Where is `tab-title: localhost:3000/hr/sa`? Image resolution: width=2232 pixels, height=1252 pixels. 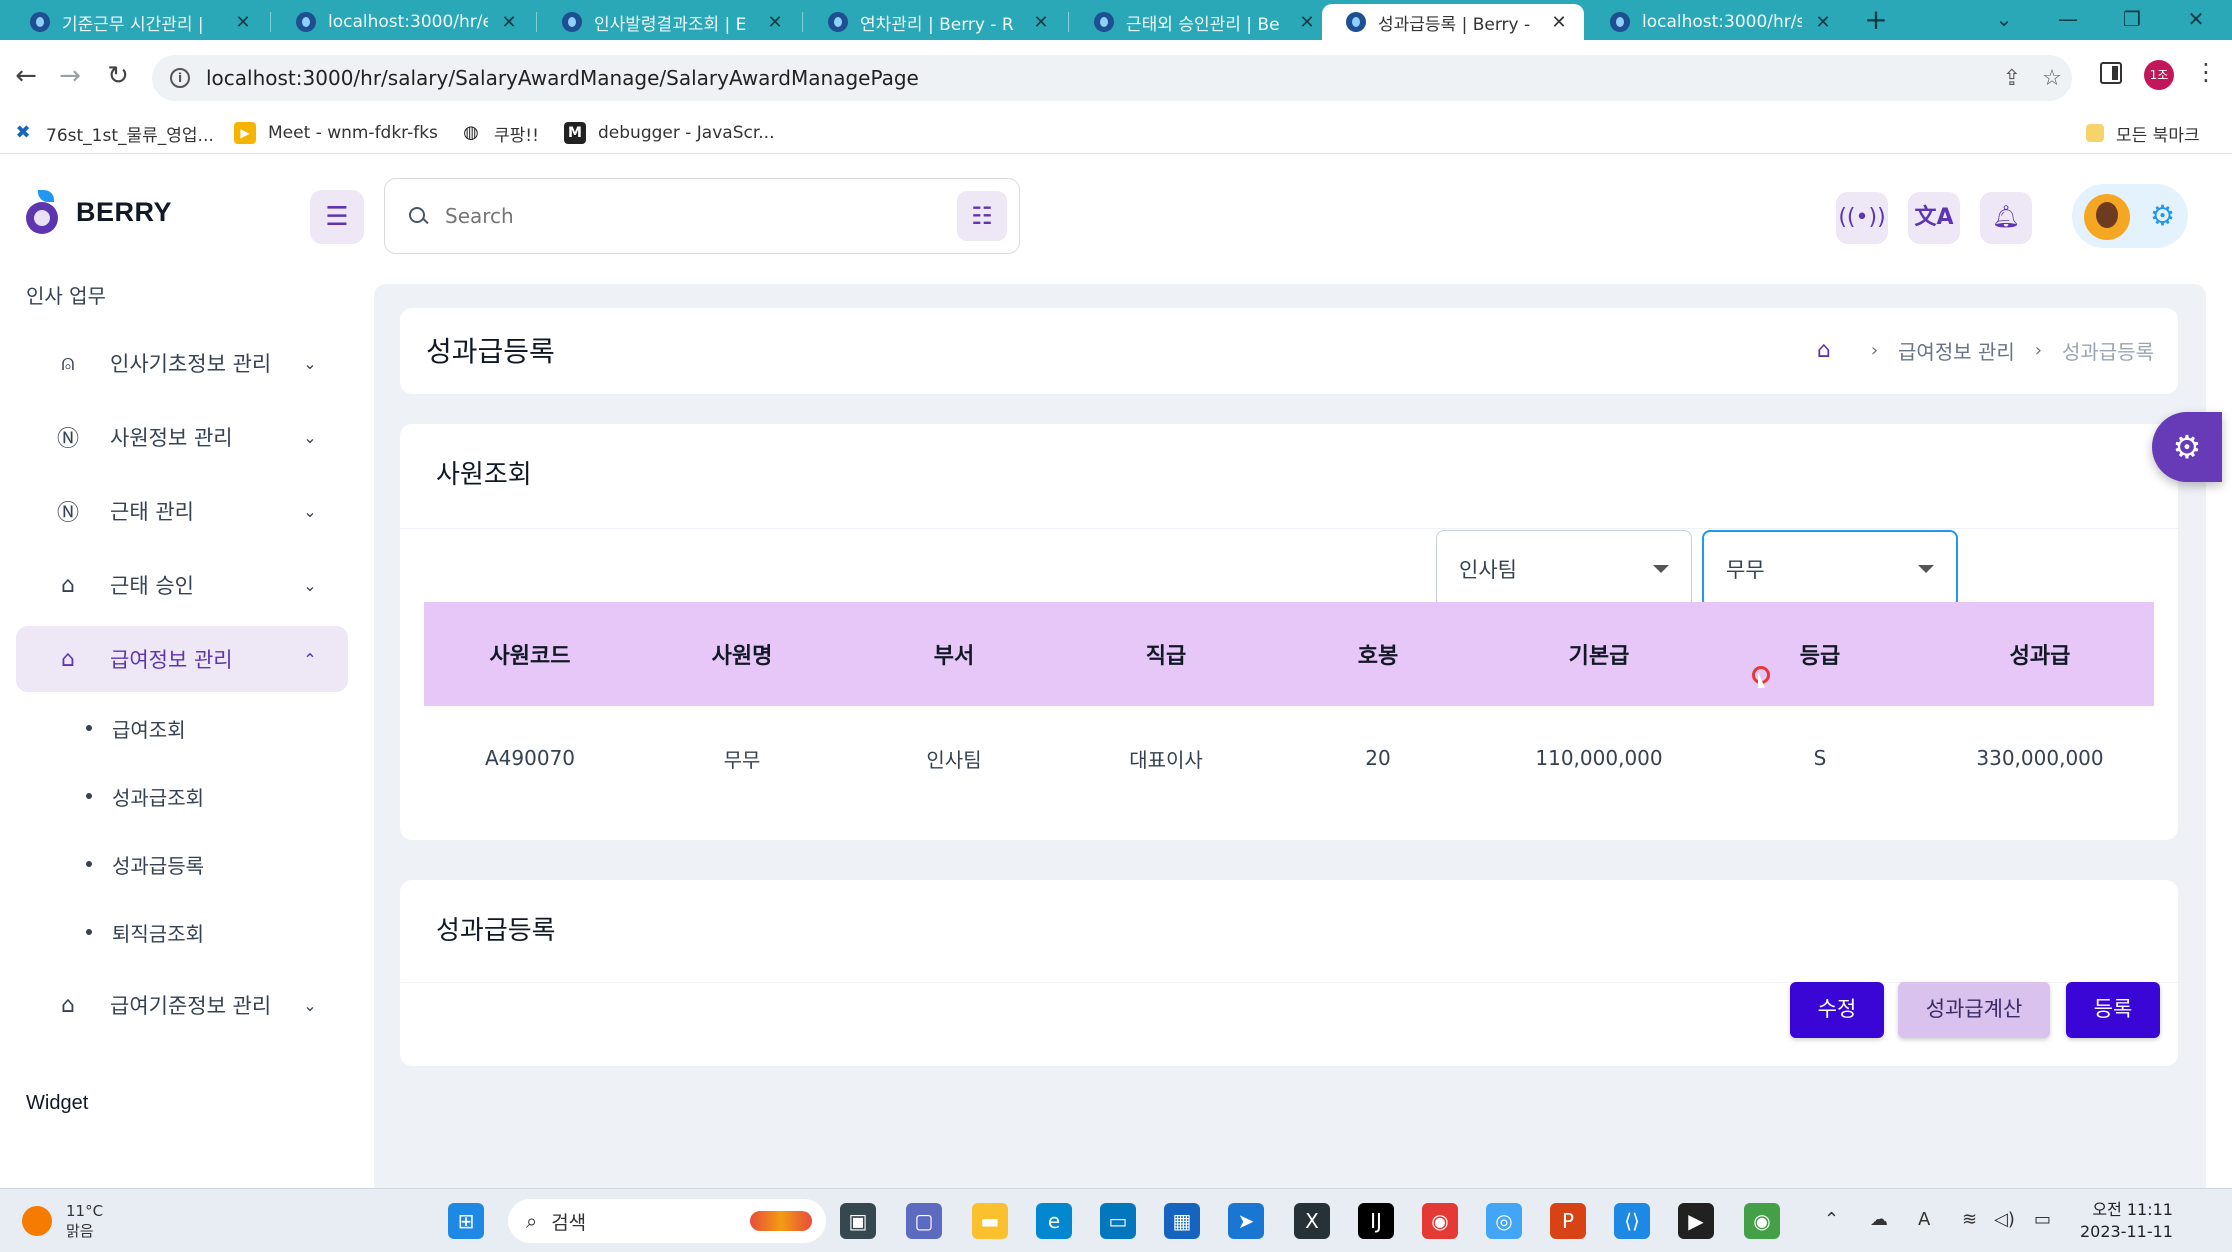
tab-title: localhost:3000/hr/sa is located at coordinates (1722, 22).